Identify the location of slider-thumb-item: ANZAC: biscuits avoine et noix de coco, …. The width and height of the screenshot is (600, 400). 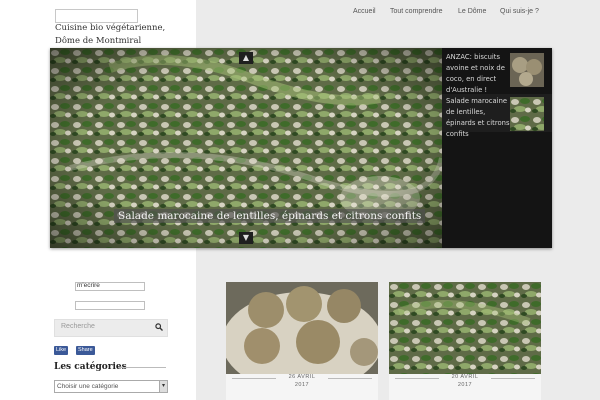
(497, 72).